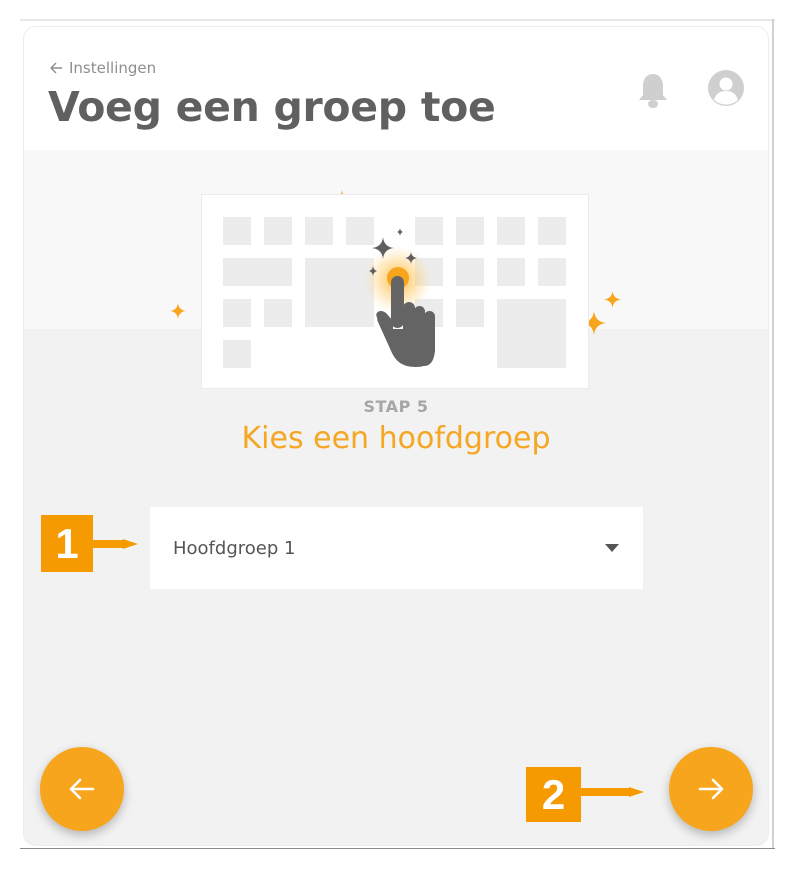  I want to click on back-link: Instellingen, so click(103, 68).